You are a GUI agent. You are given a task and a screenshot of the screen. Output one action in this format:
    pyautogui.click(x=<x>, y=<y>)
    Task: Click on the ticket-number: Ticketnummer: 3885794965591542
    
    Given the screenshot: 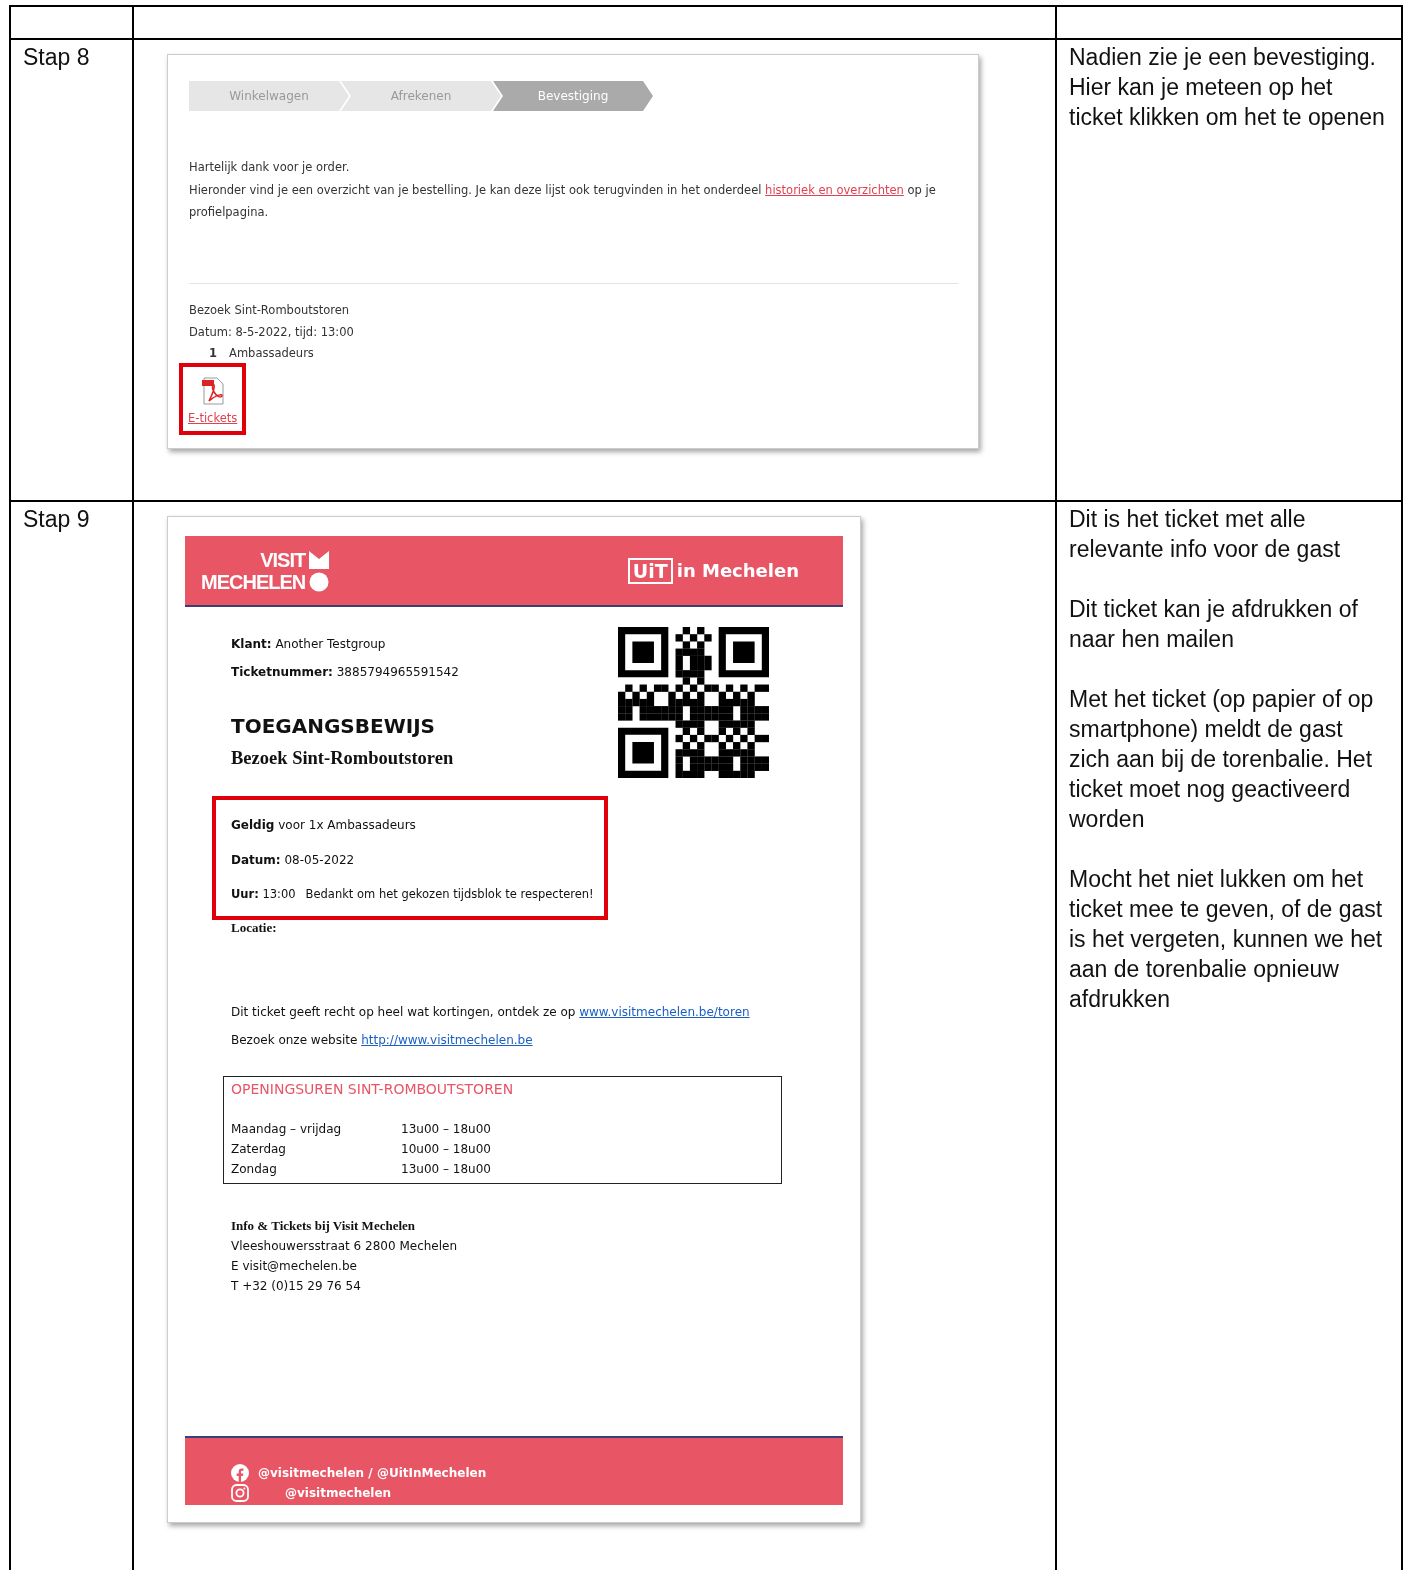 What is the action you would take?
    pyautogui.click(x=345, y=672)
    